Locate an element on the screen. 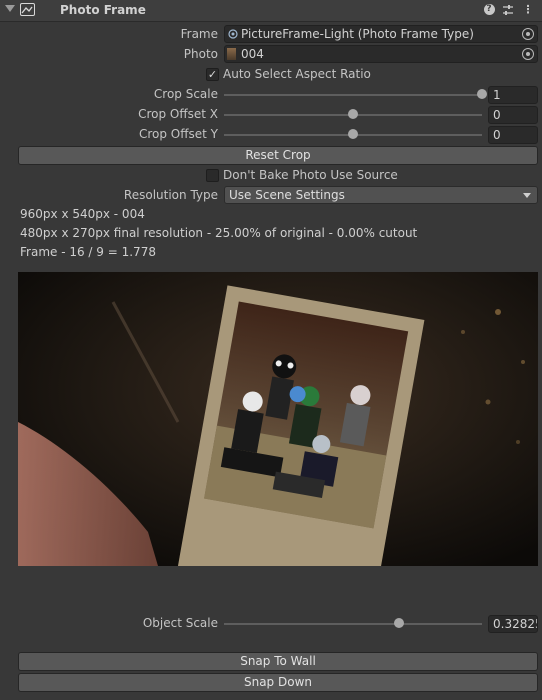 Image resolution: width=542 pixels, height=700 pixels. object-scale-slider is located at coordinates (353, 624).